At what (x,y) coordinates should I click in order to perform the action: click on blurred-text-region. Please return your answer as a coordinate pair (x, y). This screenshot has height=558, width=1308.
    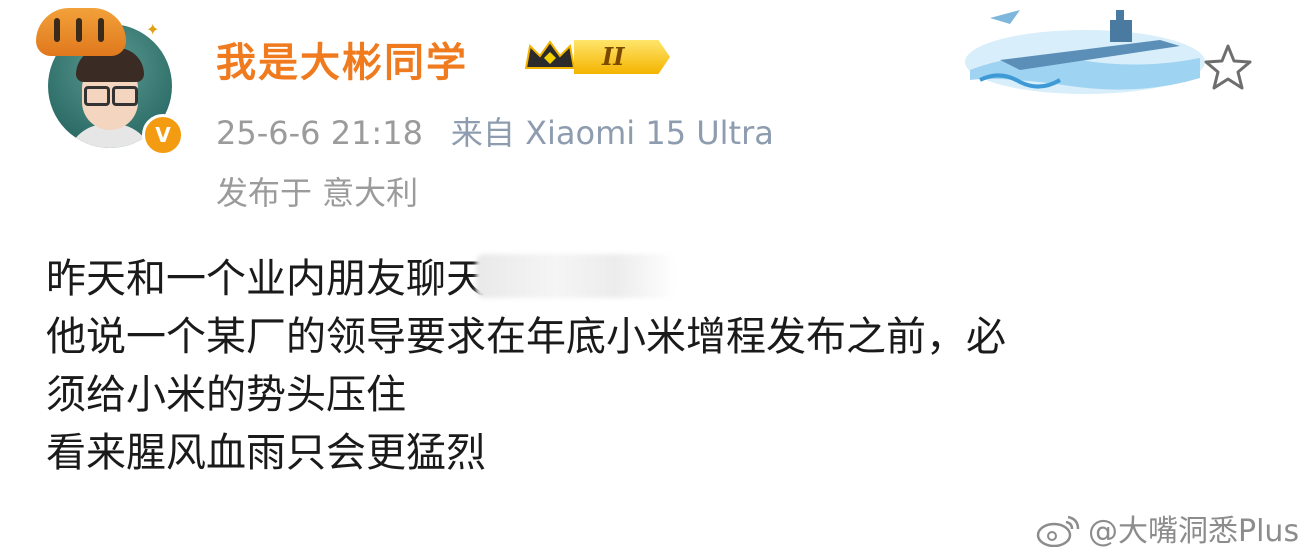
    Looking at the image, I should click on (576, 276).